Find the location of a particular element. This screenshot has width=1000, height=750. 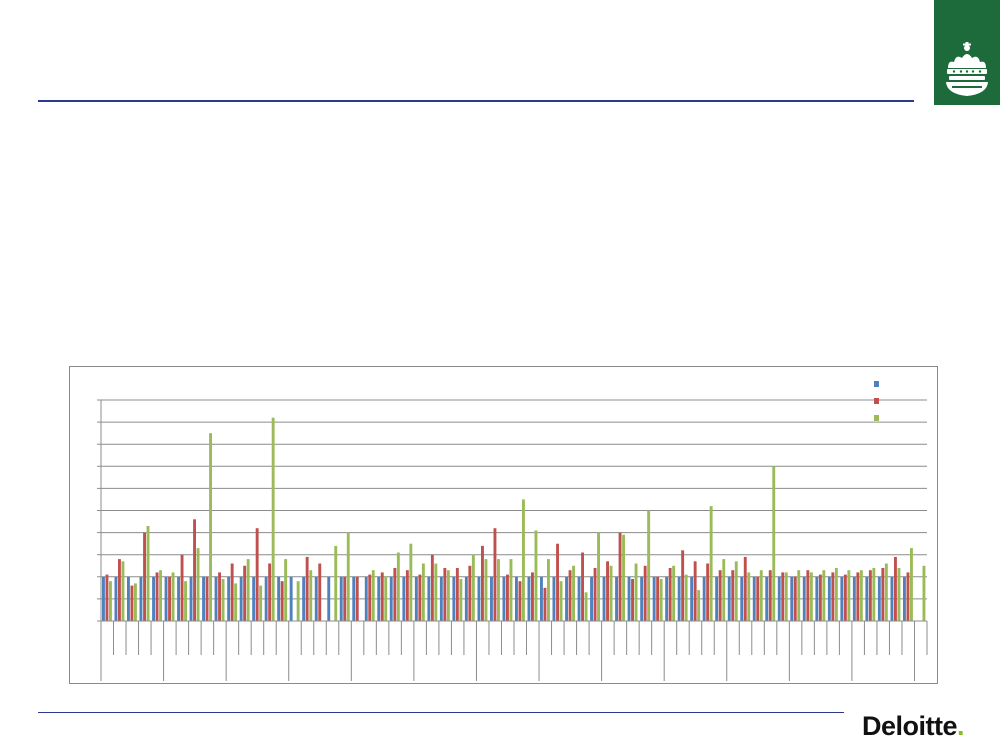

crown-crest-icon is located at coordinates (967, 69).